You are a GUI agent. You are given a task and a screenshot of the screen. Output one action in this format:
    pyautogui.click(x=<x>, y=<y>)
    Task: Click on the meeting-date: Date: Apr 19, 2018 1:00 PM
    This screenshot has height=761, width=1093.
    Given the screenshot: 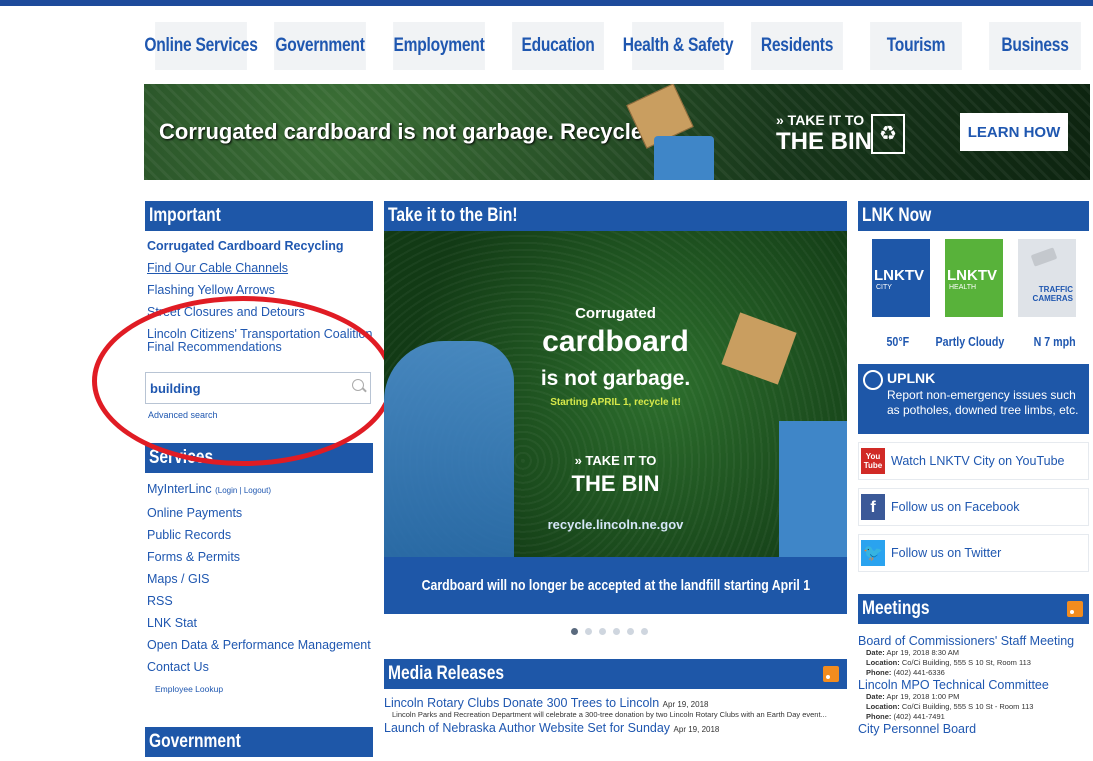 What is the action you would take?
    pyautogui.click(x=979, y=697)
    